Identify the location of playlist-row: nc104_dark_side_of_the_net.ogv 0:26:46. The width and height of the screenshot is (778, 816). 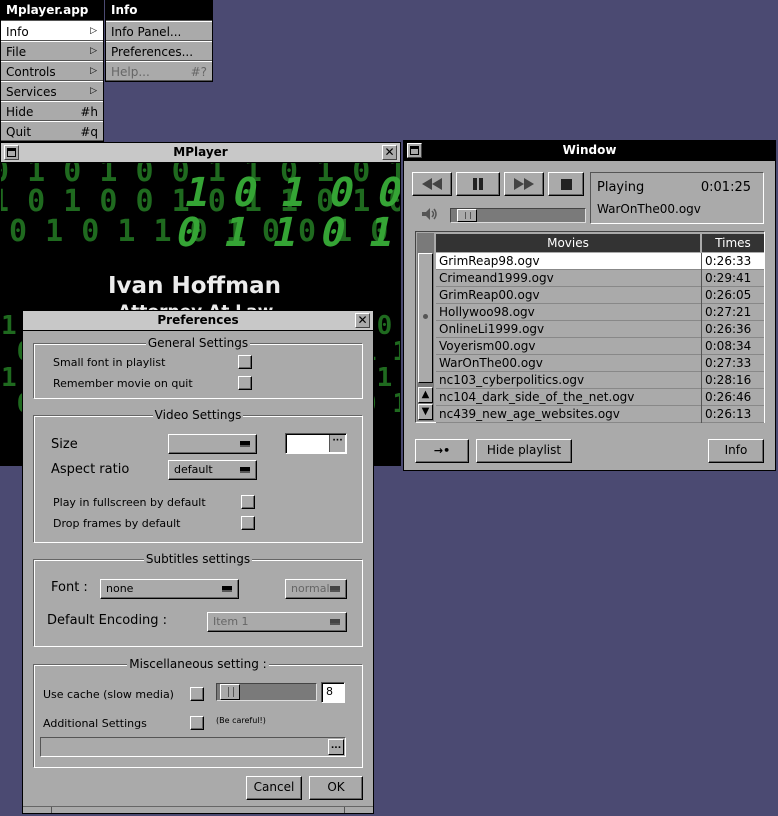
(600, 397).